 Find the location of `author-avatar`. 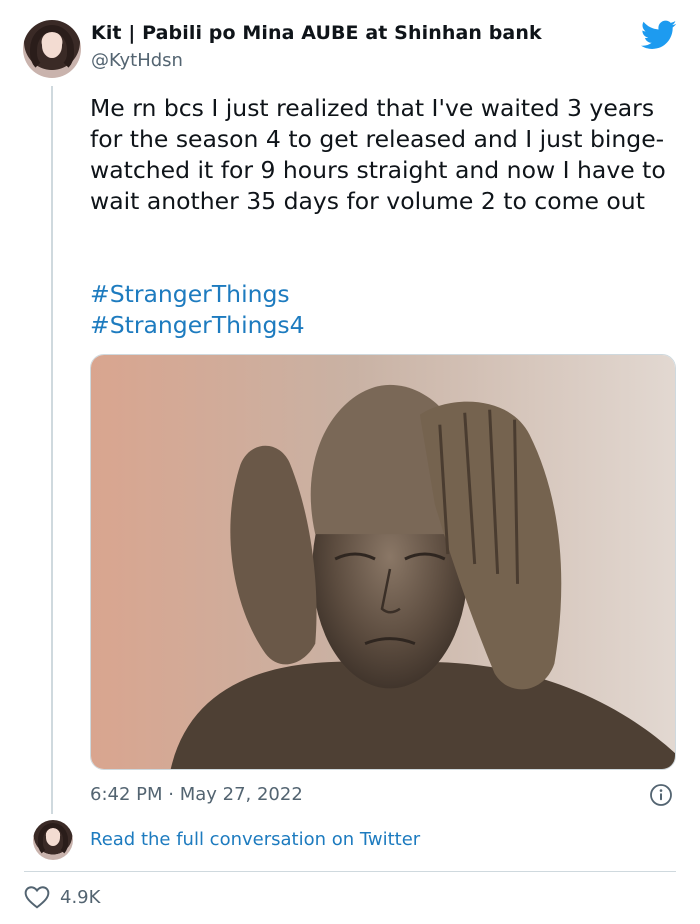

author-avatar is located at coordinates (52, 49).